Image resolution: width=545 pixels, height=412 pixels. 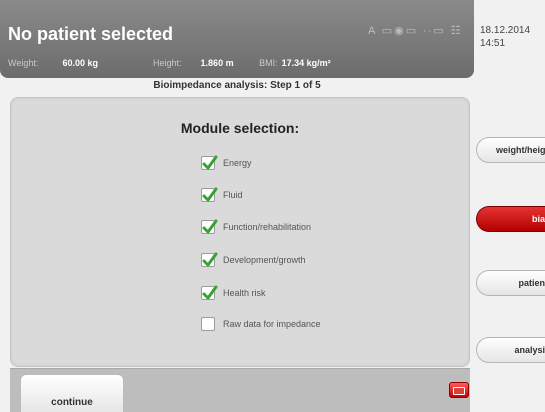 What do you see at coordinates (233, 195) in the screenshot?
I see `fluid-label: Fluid` at bounding box center [233, 195].